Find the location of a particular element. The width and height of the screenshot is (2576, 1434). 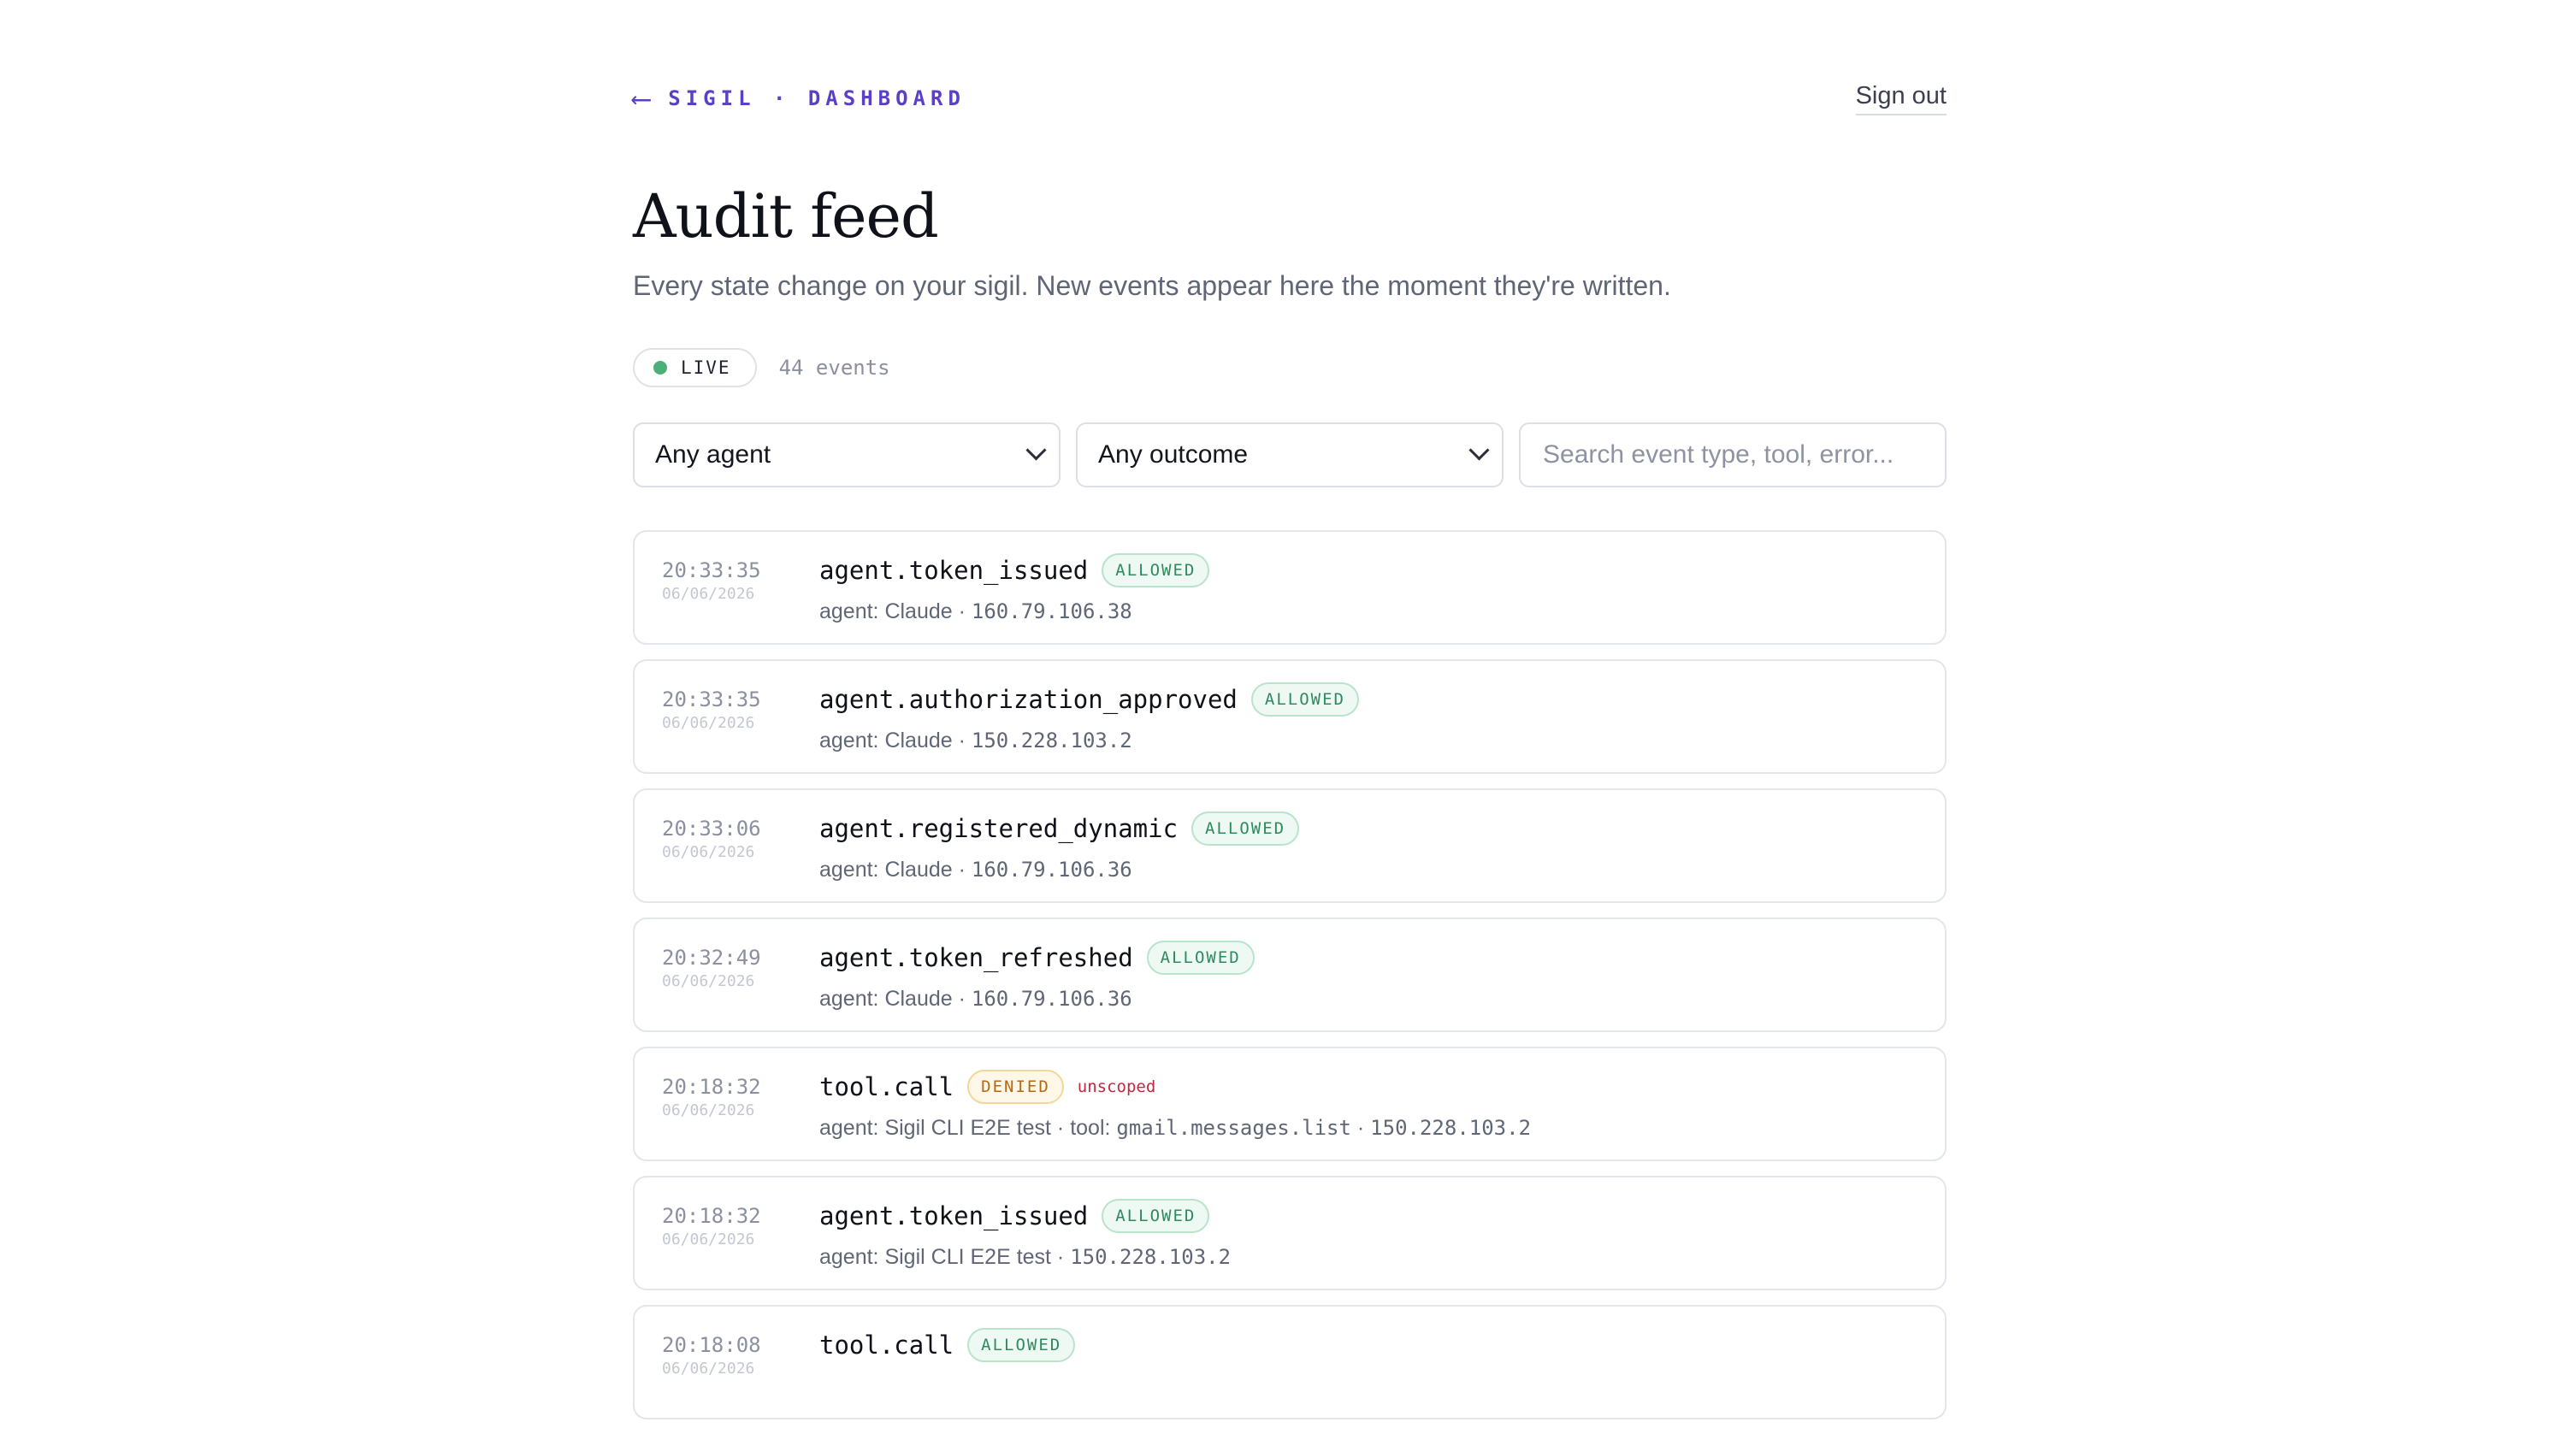

event-meta: agent: Claude · 150.228.103.2 is located at coordinates (975, 740).